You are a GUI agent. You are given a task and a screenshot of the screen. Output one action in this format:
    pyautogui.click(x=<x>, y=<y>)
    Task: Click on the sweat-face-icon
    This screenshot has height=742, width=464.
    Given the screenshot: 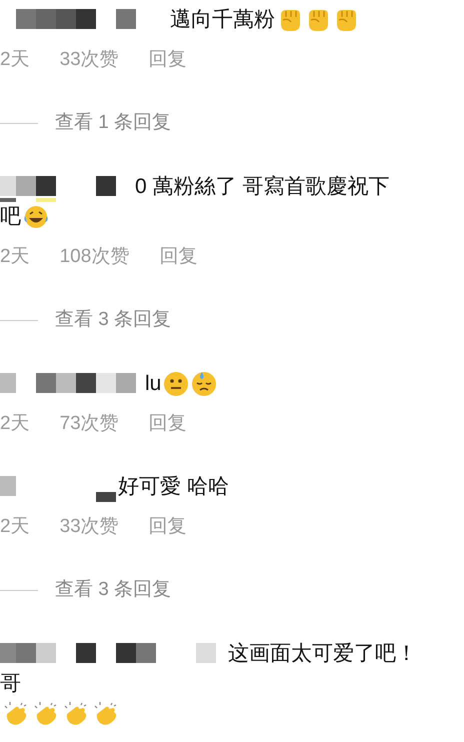 What is the action you would take?
    pyautogui.click(x=204, y=384)
    